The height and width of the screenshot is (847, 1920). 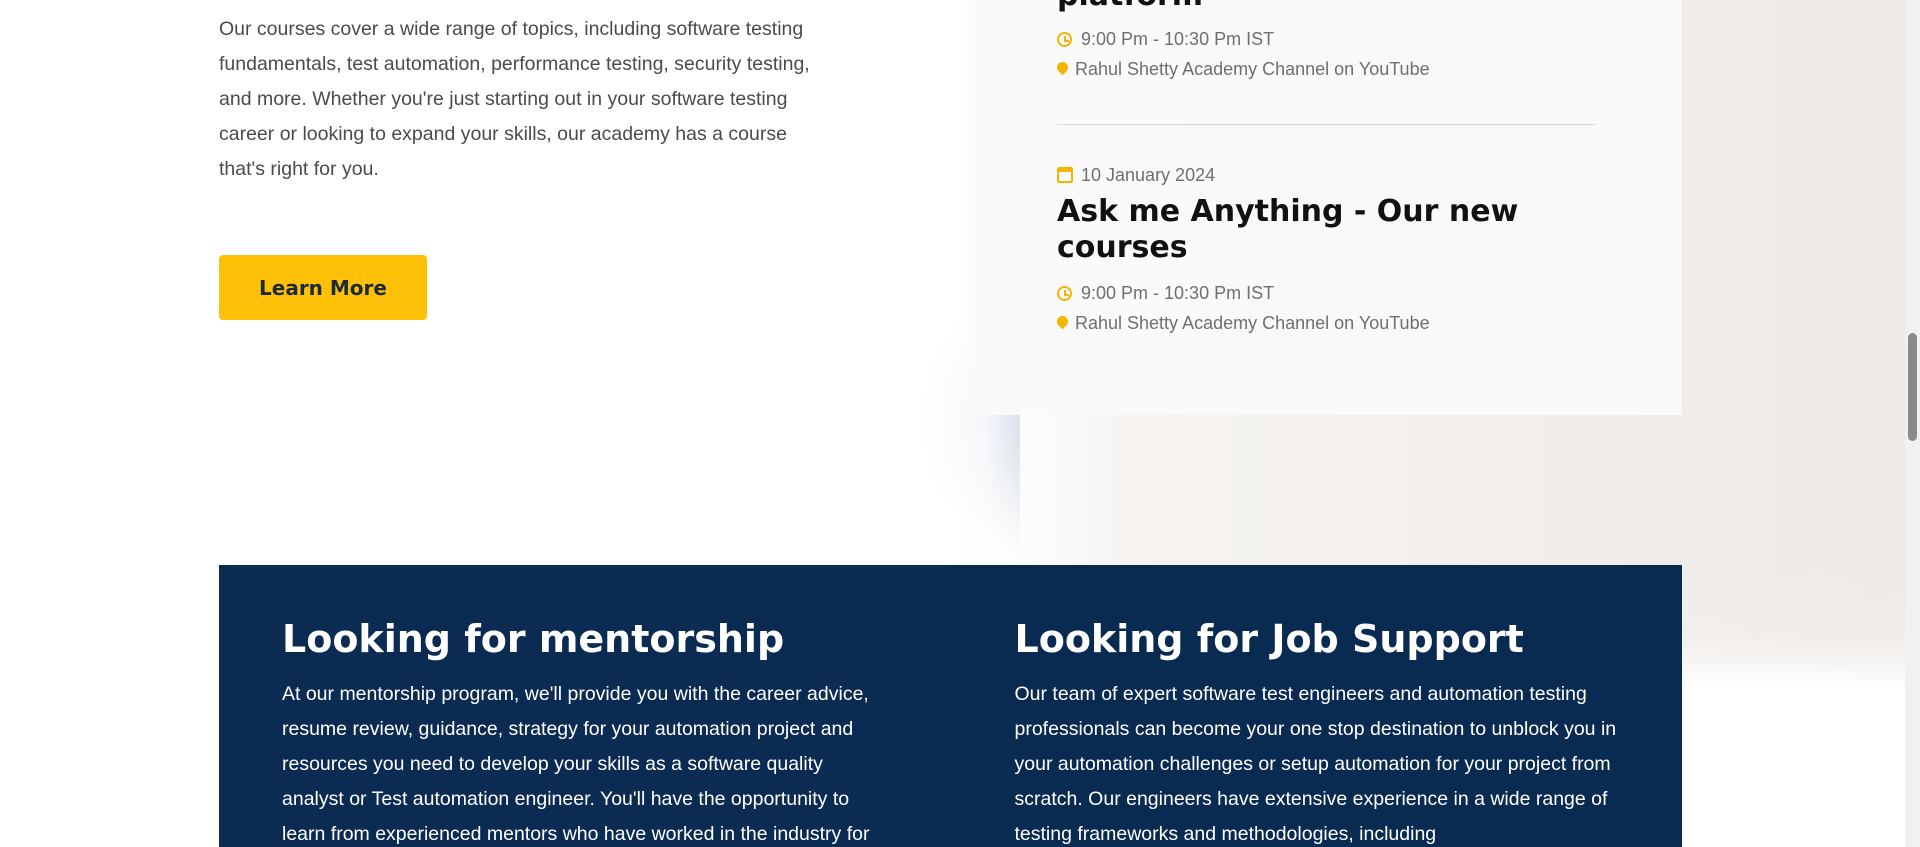 I want to click on page-scrollbar, so click(x=1912, y=423).